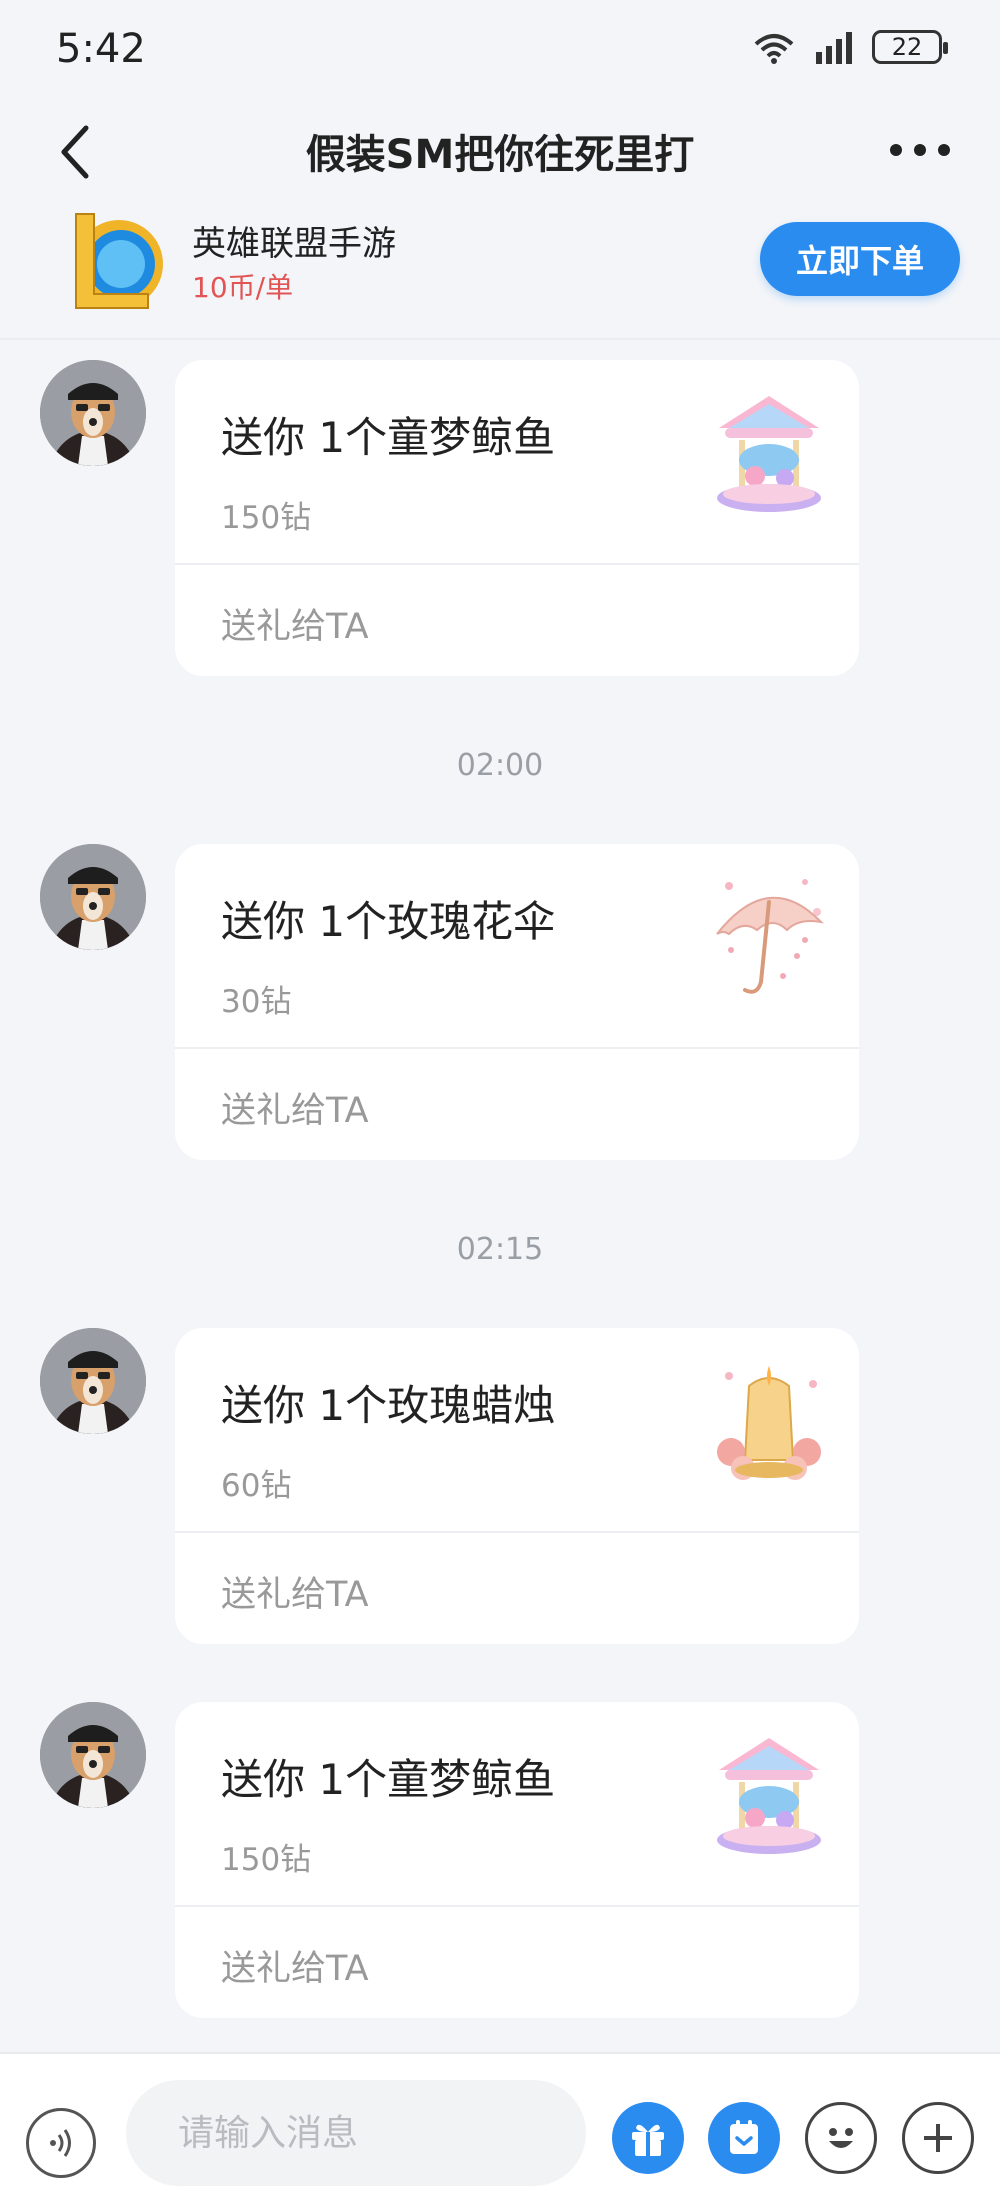  I want to click on order-now-button: 立即下单, so click(860, 259).